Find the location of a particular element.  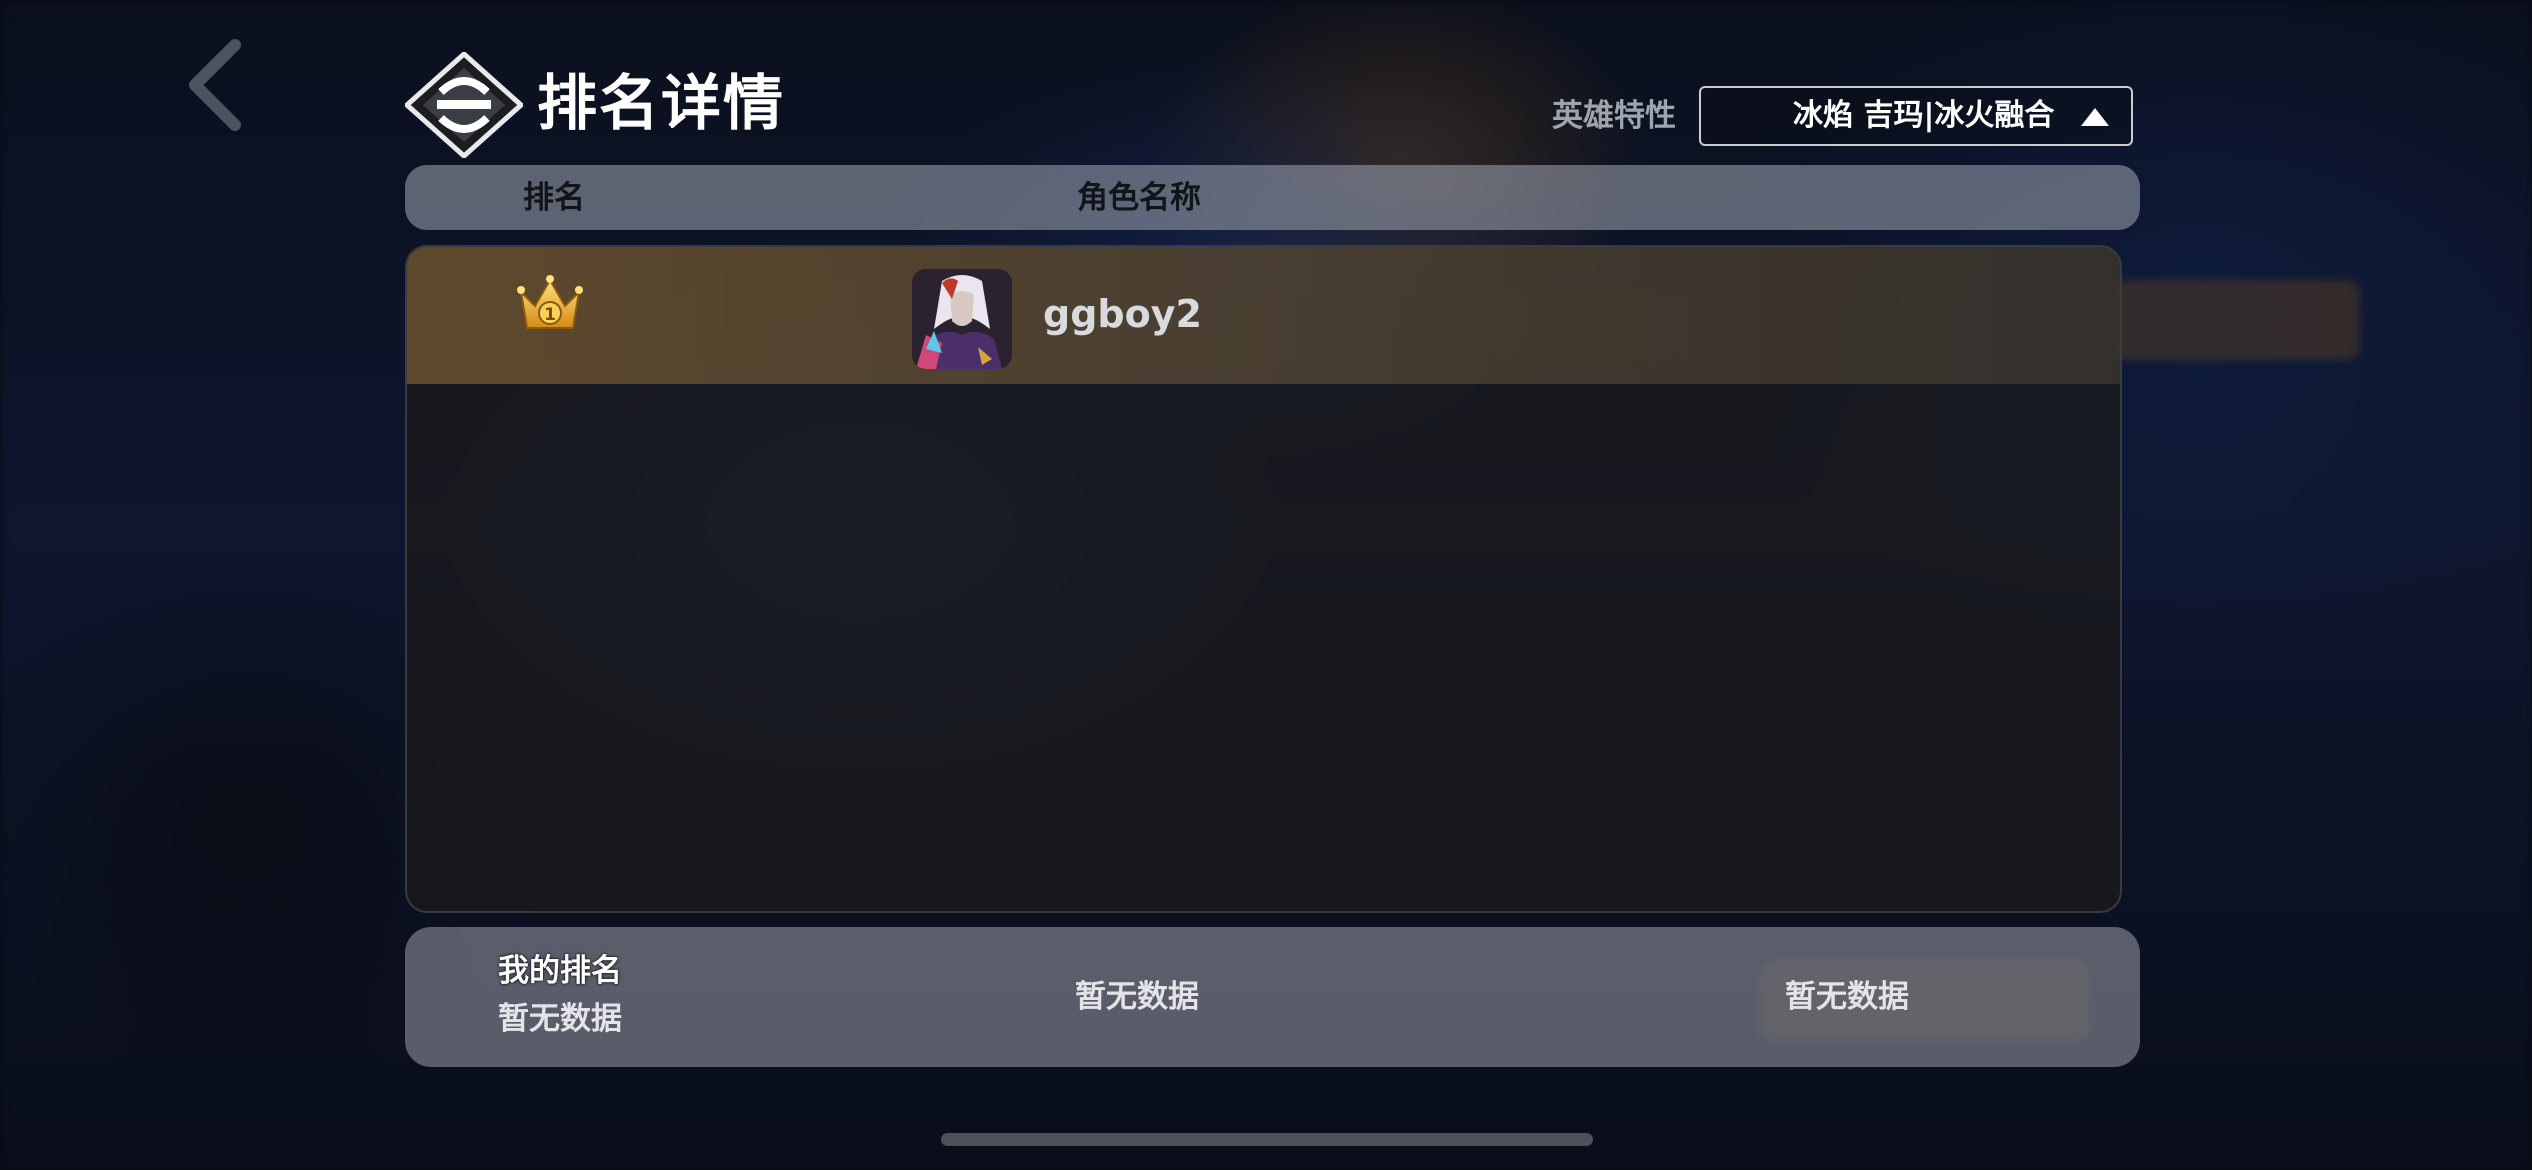

ranking-table-header: 排名 角色名称 is located at coordinates (1272, 197).